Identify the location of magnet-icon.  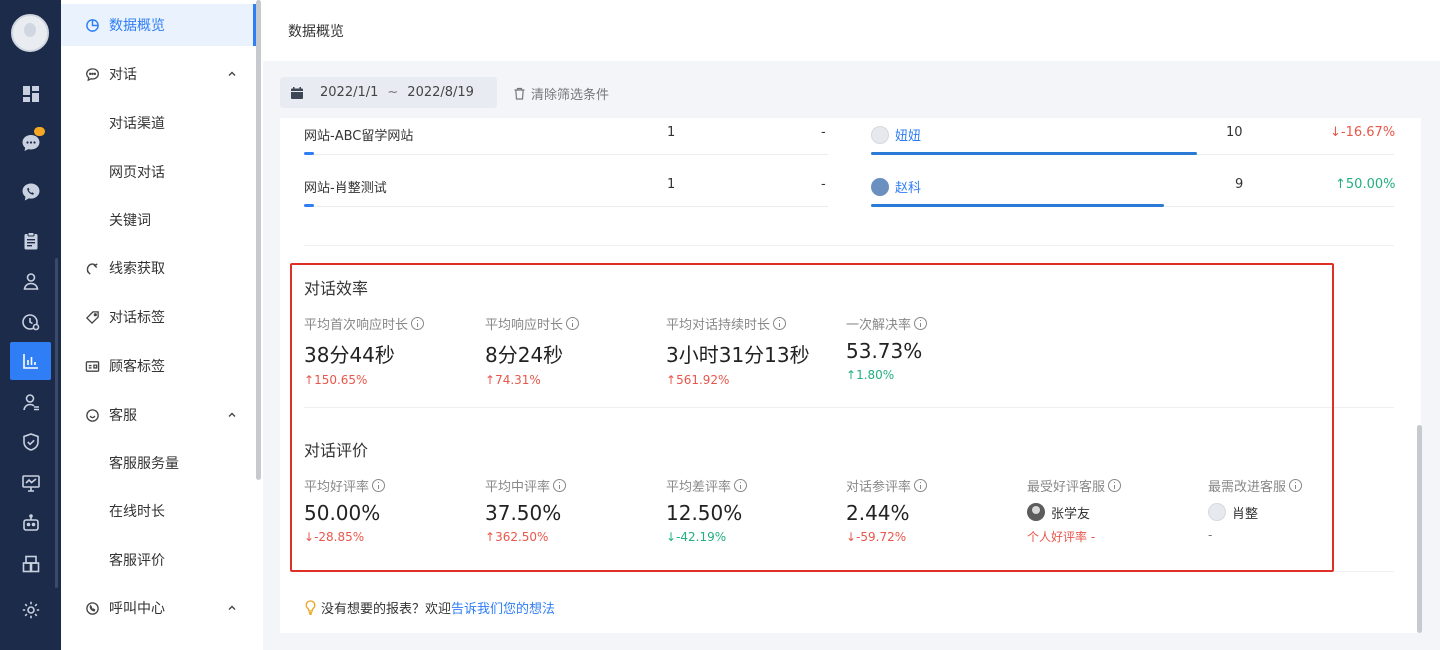
(92, 268).